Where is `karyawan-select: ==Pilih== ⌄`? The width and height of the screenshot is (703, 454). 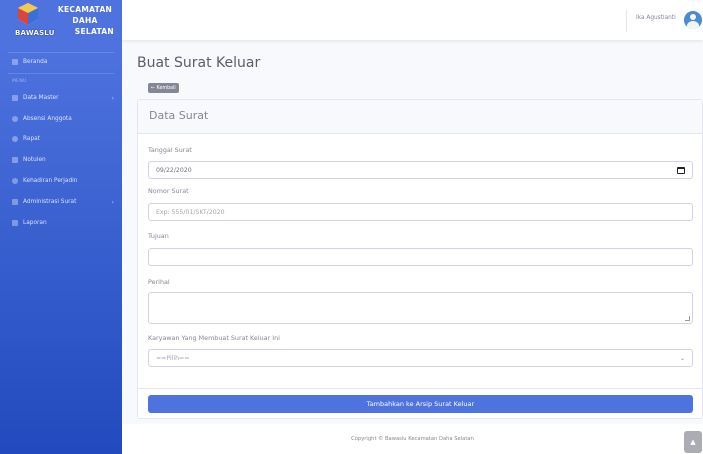
karyawan-select: ==Pilih== ⌄ is located at coordinates (420, 358).